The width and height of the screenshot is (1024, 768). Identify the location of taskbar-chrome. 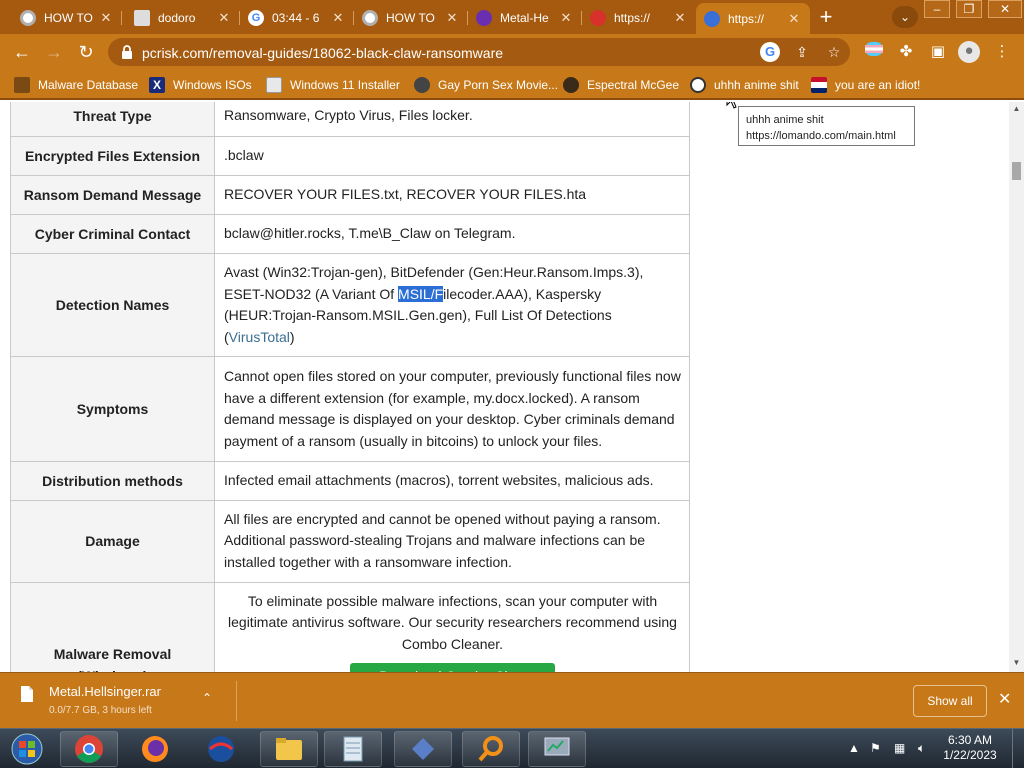
(89, 749).